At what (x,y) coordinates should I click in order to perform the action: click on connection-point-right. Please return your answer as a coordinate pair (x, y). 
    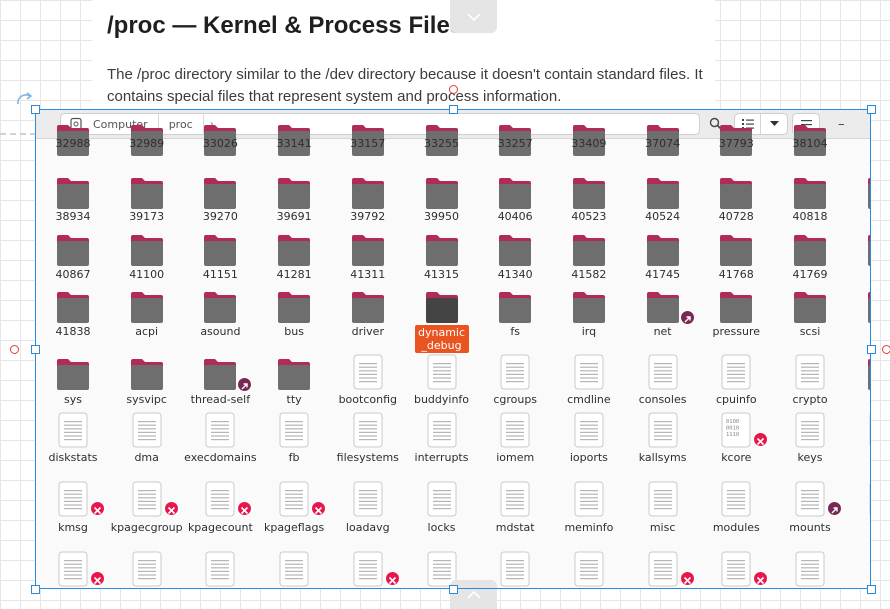
    Looking at the image, I should click on (886, 349).